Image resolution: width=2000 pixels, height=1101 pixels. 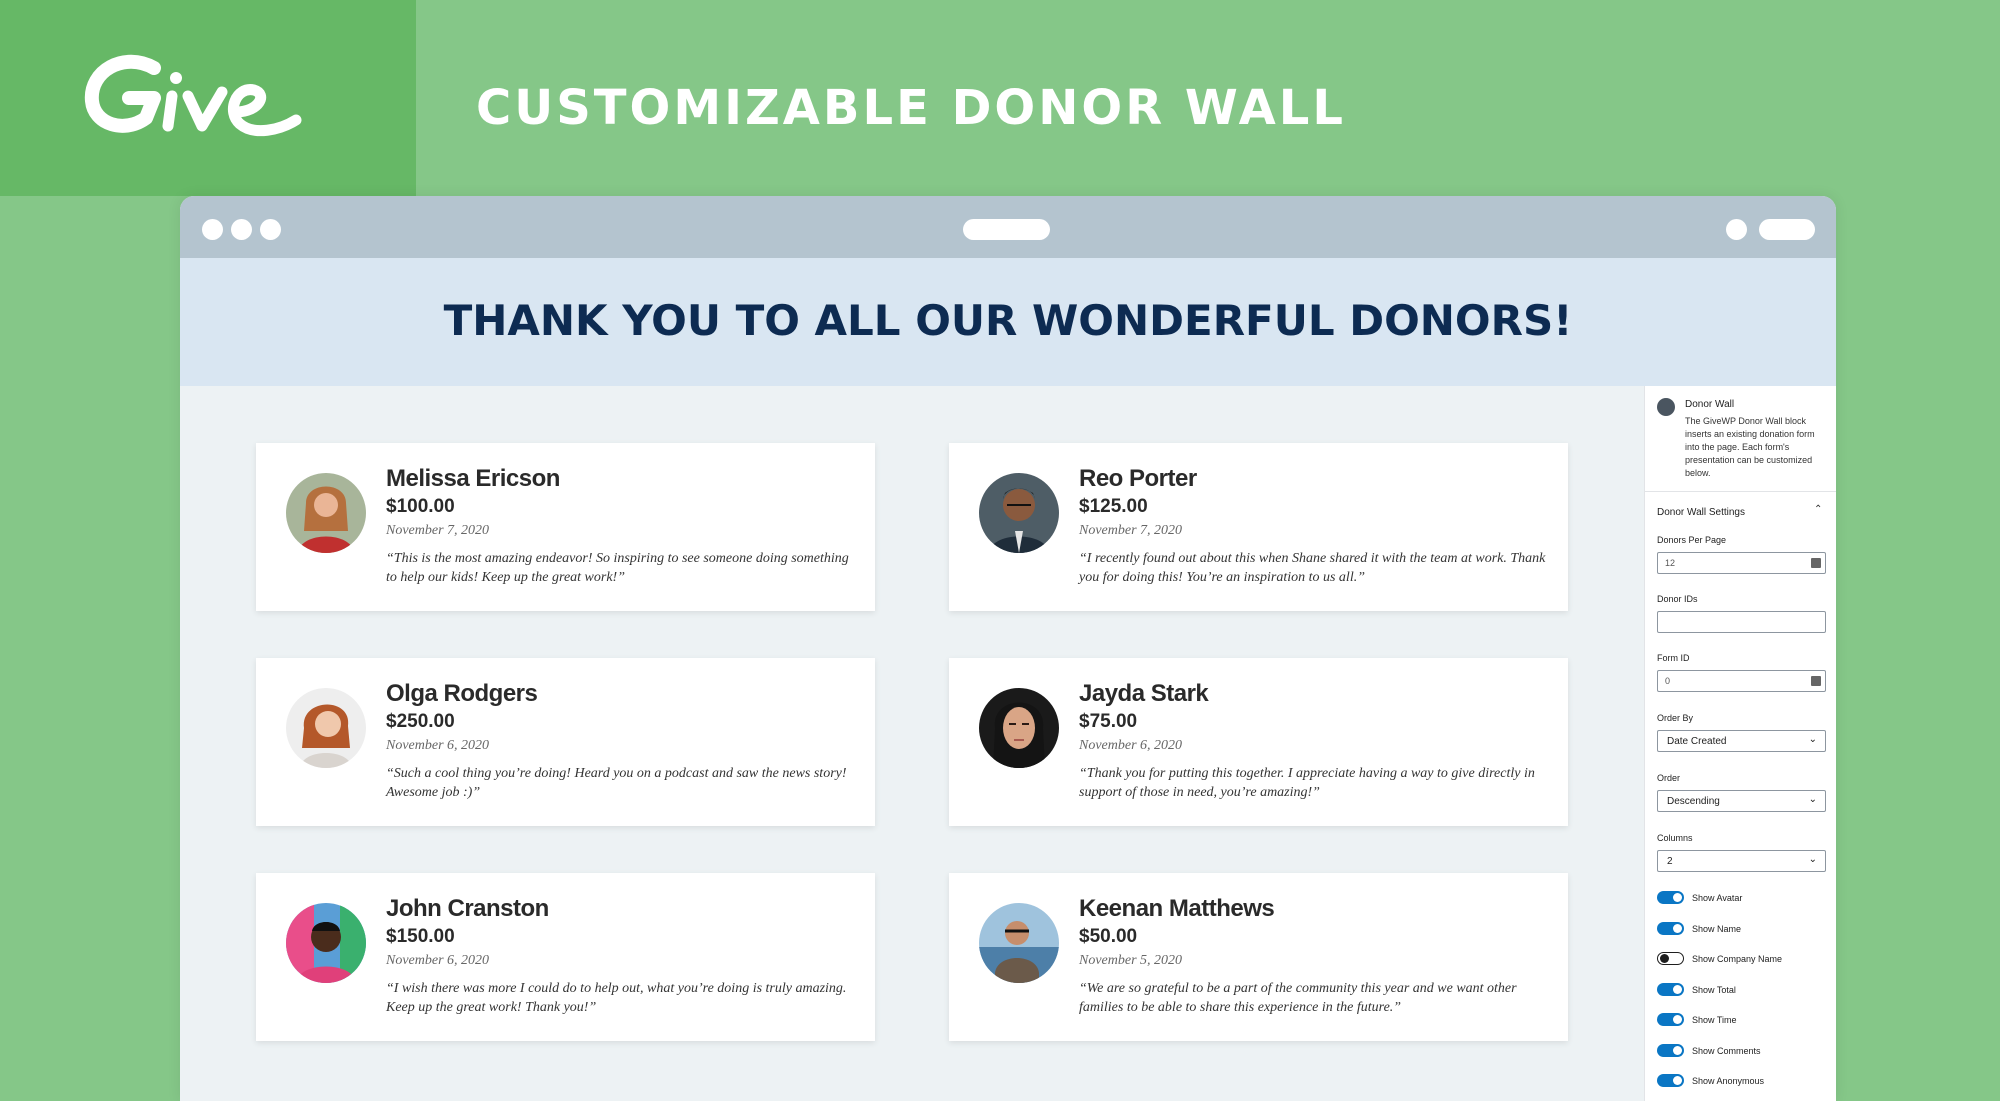 I want to click on logo-panel, so click(x=208, y=98).